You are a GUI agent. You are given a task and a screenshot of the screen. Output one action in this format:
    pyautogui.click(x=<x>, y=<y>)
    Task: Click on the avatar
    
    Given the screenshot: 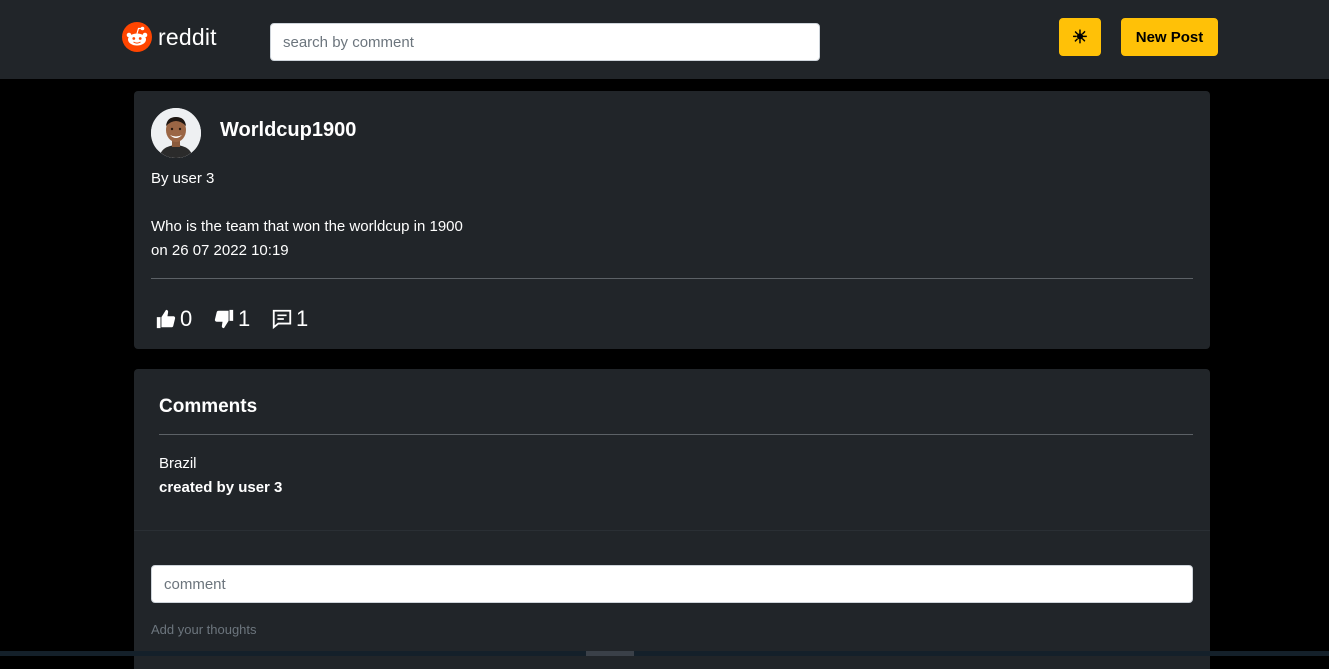 What is the action you would take?
    pyautogui.click(x=176, y=133)
    